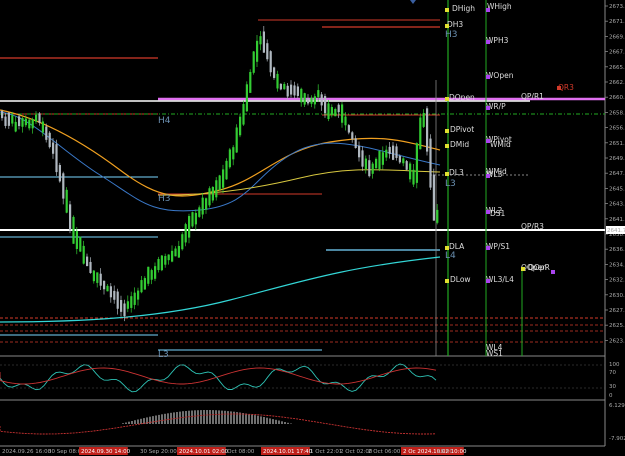  I want to click on time-label: 1 Oct 08:00, so click(238, 452).